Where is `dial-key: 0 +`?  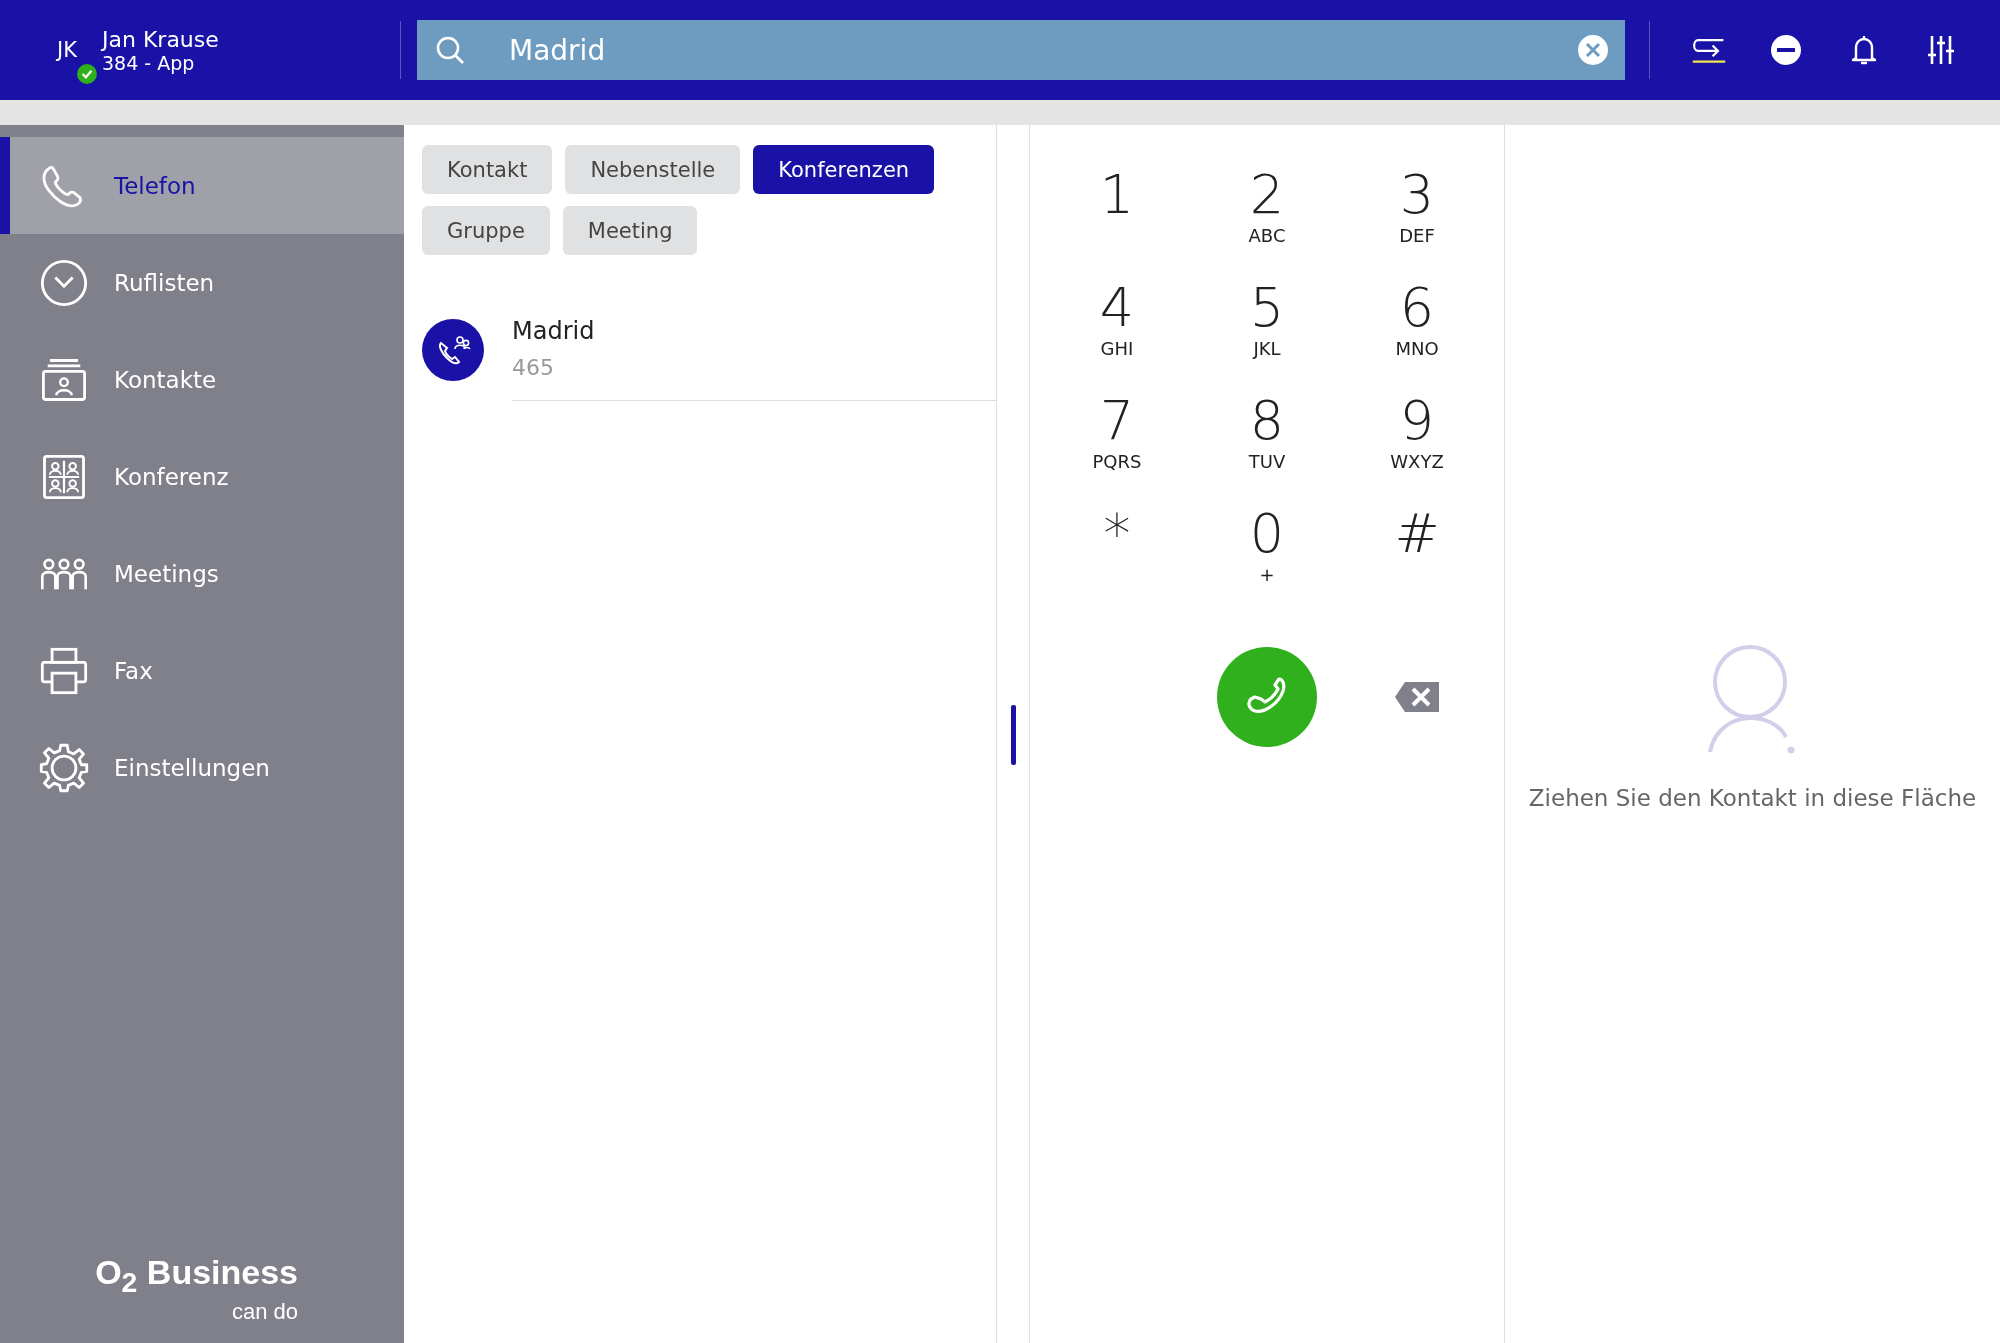 dial-key: 0 + is located at coordinates (1267, 560).